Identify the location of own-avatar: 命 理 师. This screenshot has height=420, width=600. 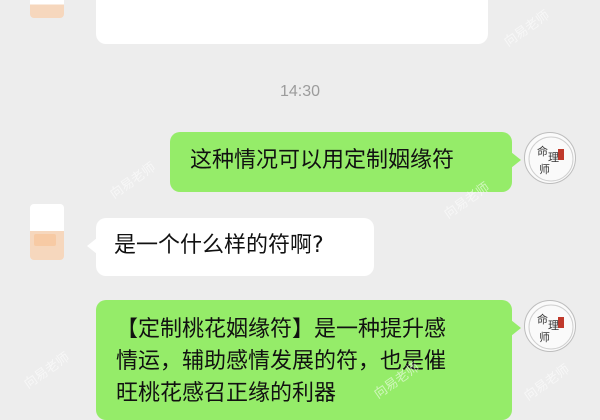
(550, 158).